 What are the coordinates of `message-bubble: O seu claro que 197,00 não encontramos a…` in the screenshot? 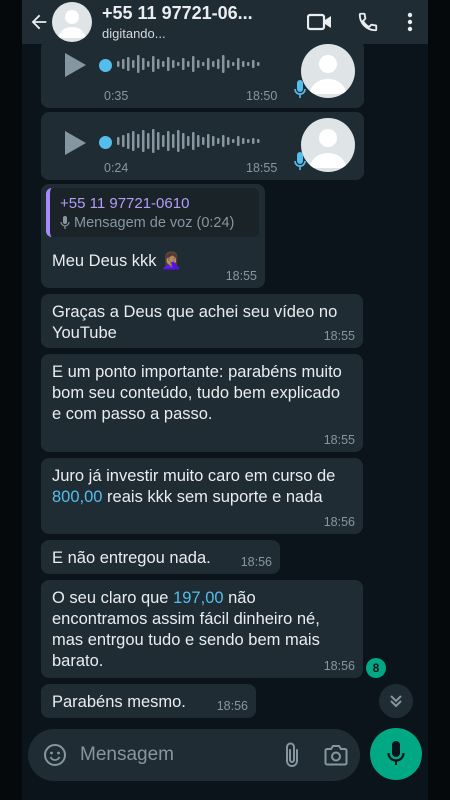 It's located at (202, 629).